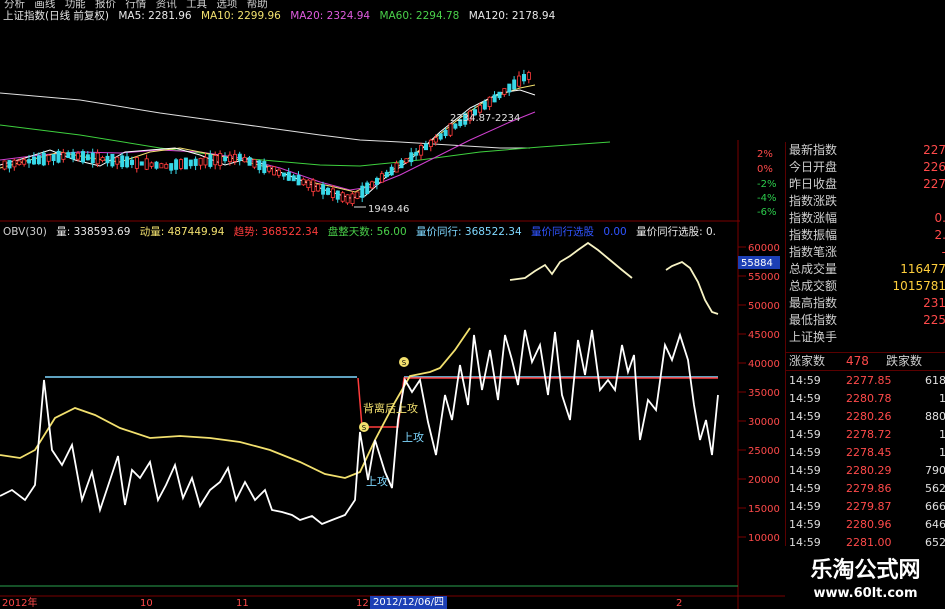 This screenshot has height=609, width=945. I want to click on quote-row: 最新指数 227, so click(865, 150).